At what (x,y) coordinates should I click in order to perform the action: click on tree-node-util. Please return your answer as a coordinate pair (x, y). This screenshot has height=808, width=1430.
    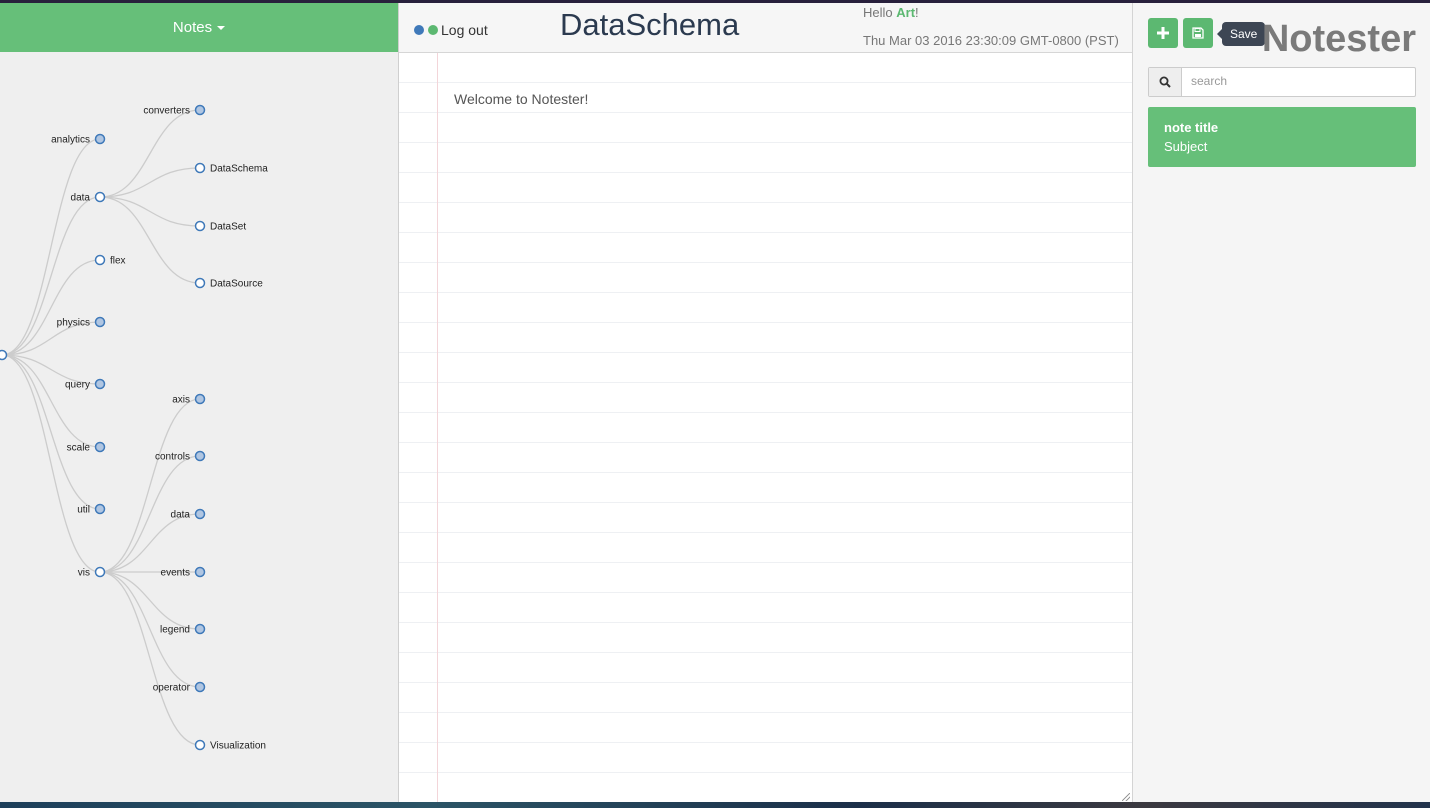
    Looking at the image, I should click on (100, 509).